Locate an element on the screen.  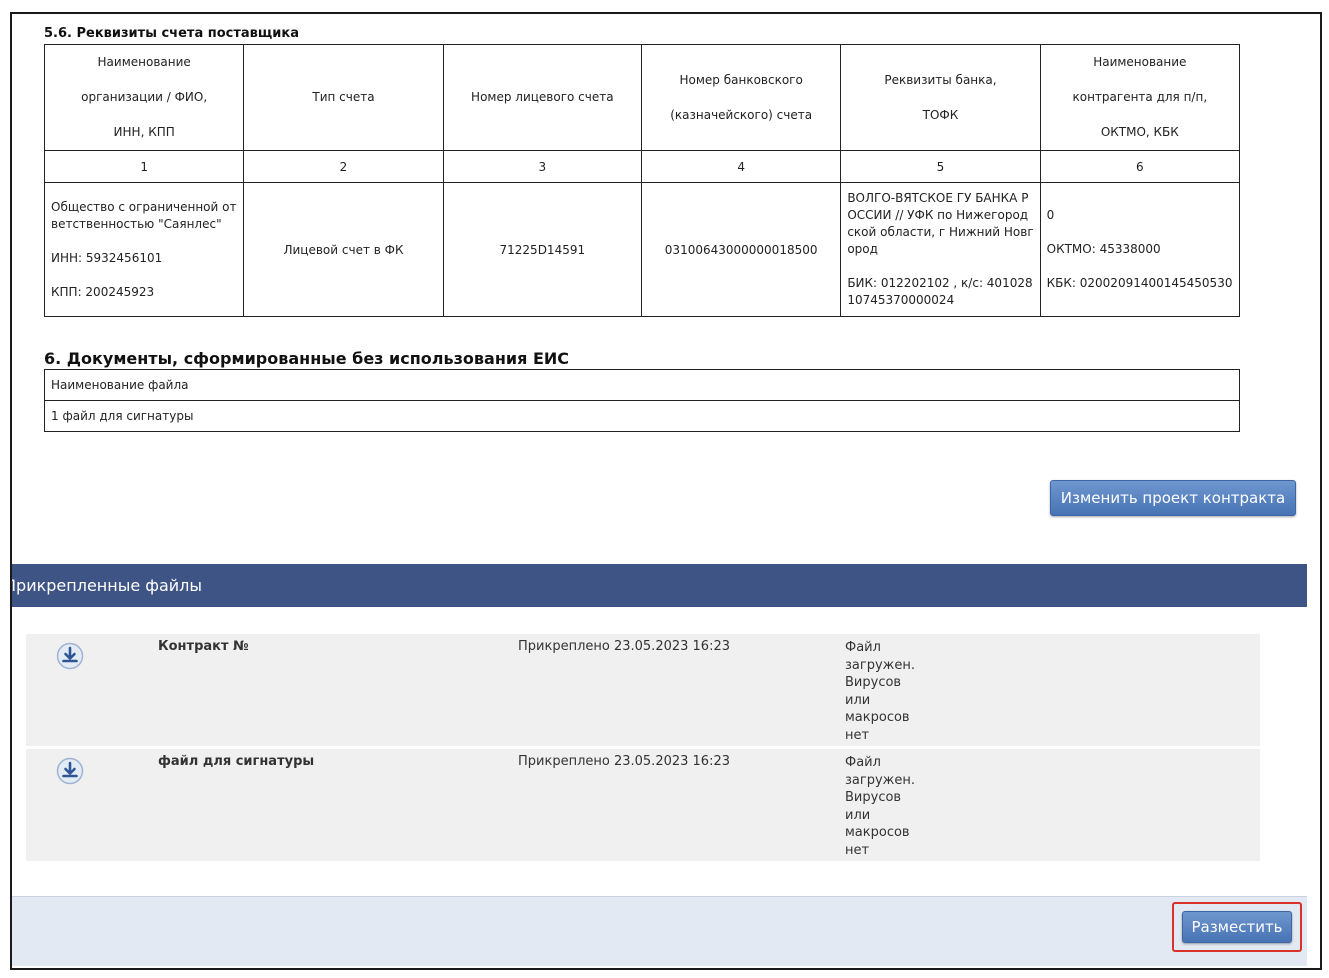
cell-bank-account: 03100643000000018500 is located at coordinates (741, 249).